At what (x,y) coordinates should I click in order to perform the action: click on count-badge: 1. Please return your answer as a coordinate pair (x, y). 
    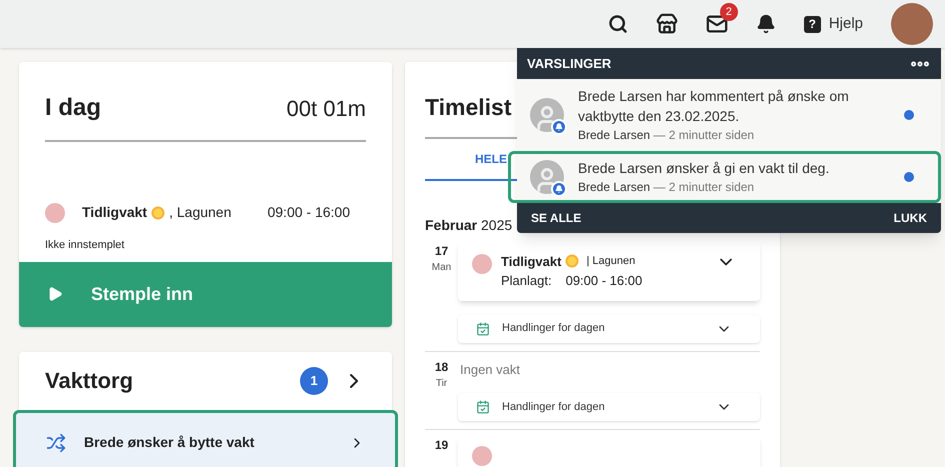
    Looking at the image, I should click on (314, 380).